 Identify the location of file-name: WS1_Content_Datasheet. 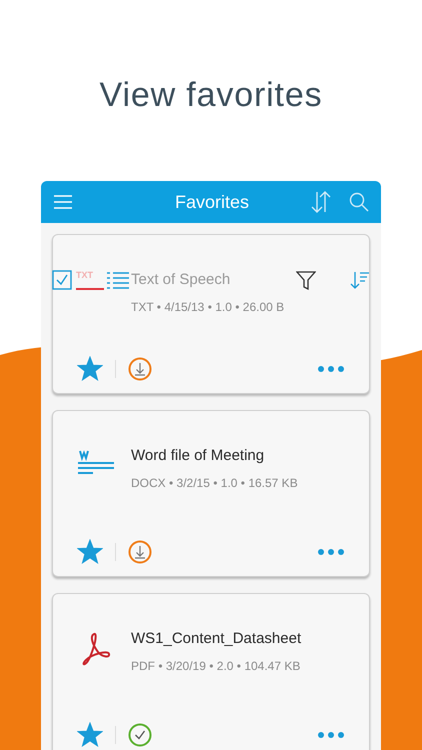
(216, 639).